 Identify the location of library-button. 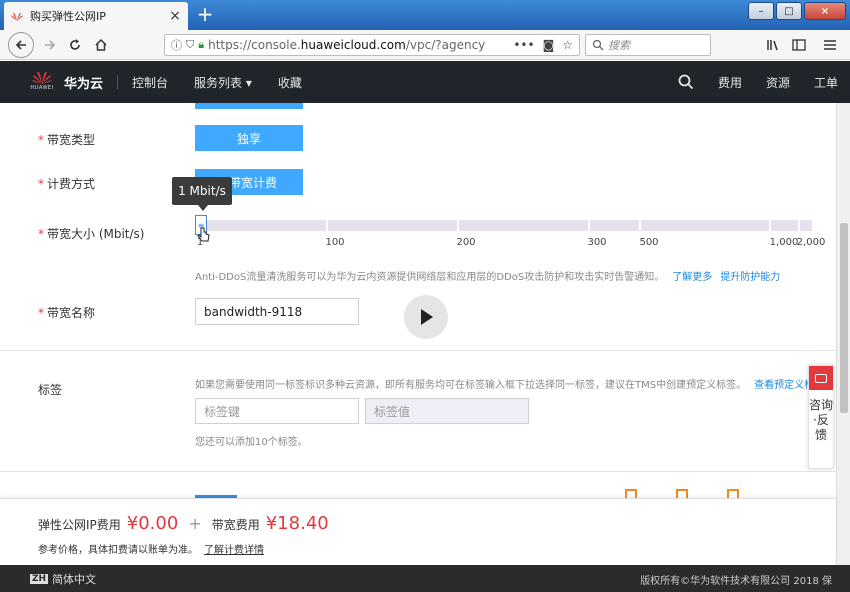
(774, 45).